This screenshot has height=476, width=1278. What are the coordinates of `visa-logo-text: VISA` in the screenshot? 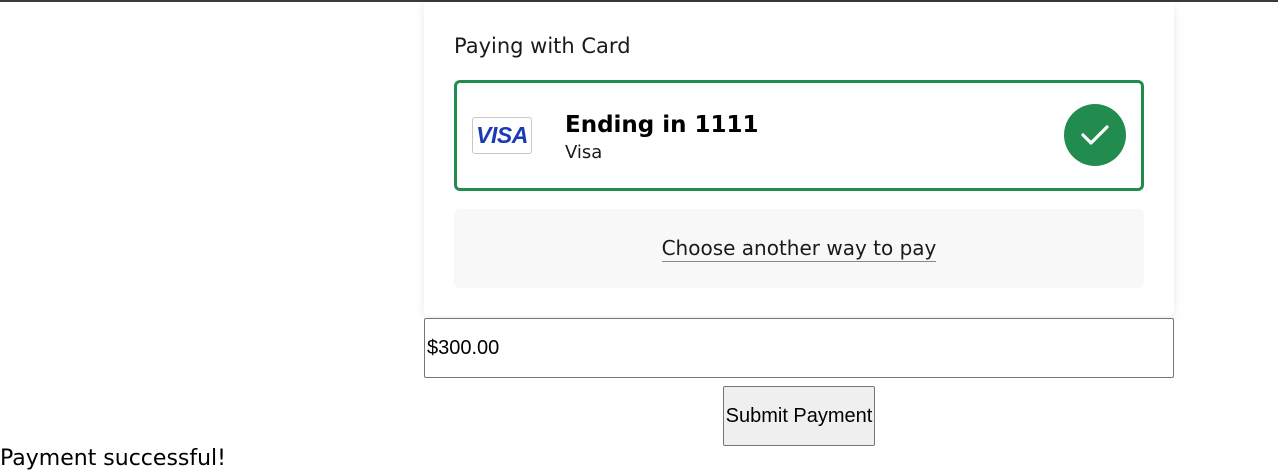 It's located at (502, 135).